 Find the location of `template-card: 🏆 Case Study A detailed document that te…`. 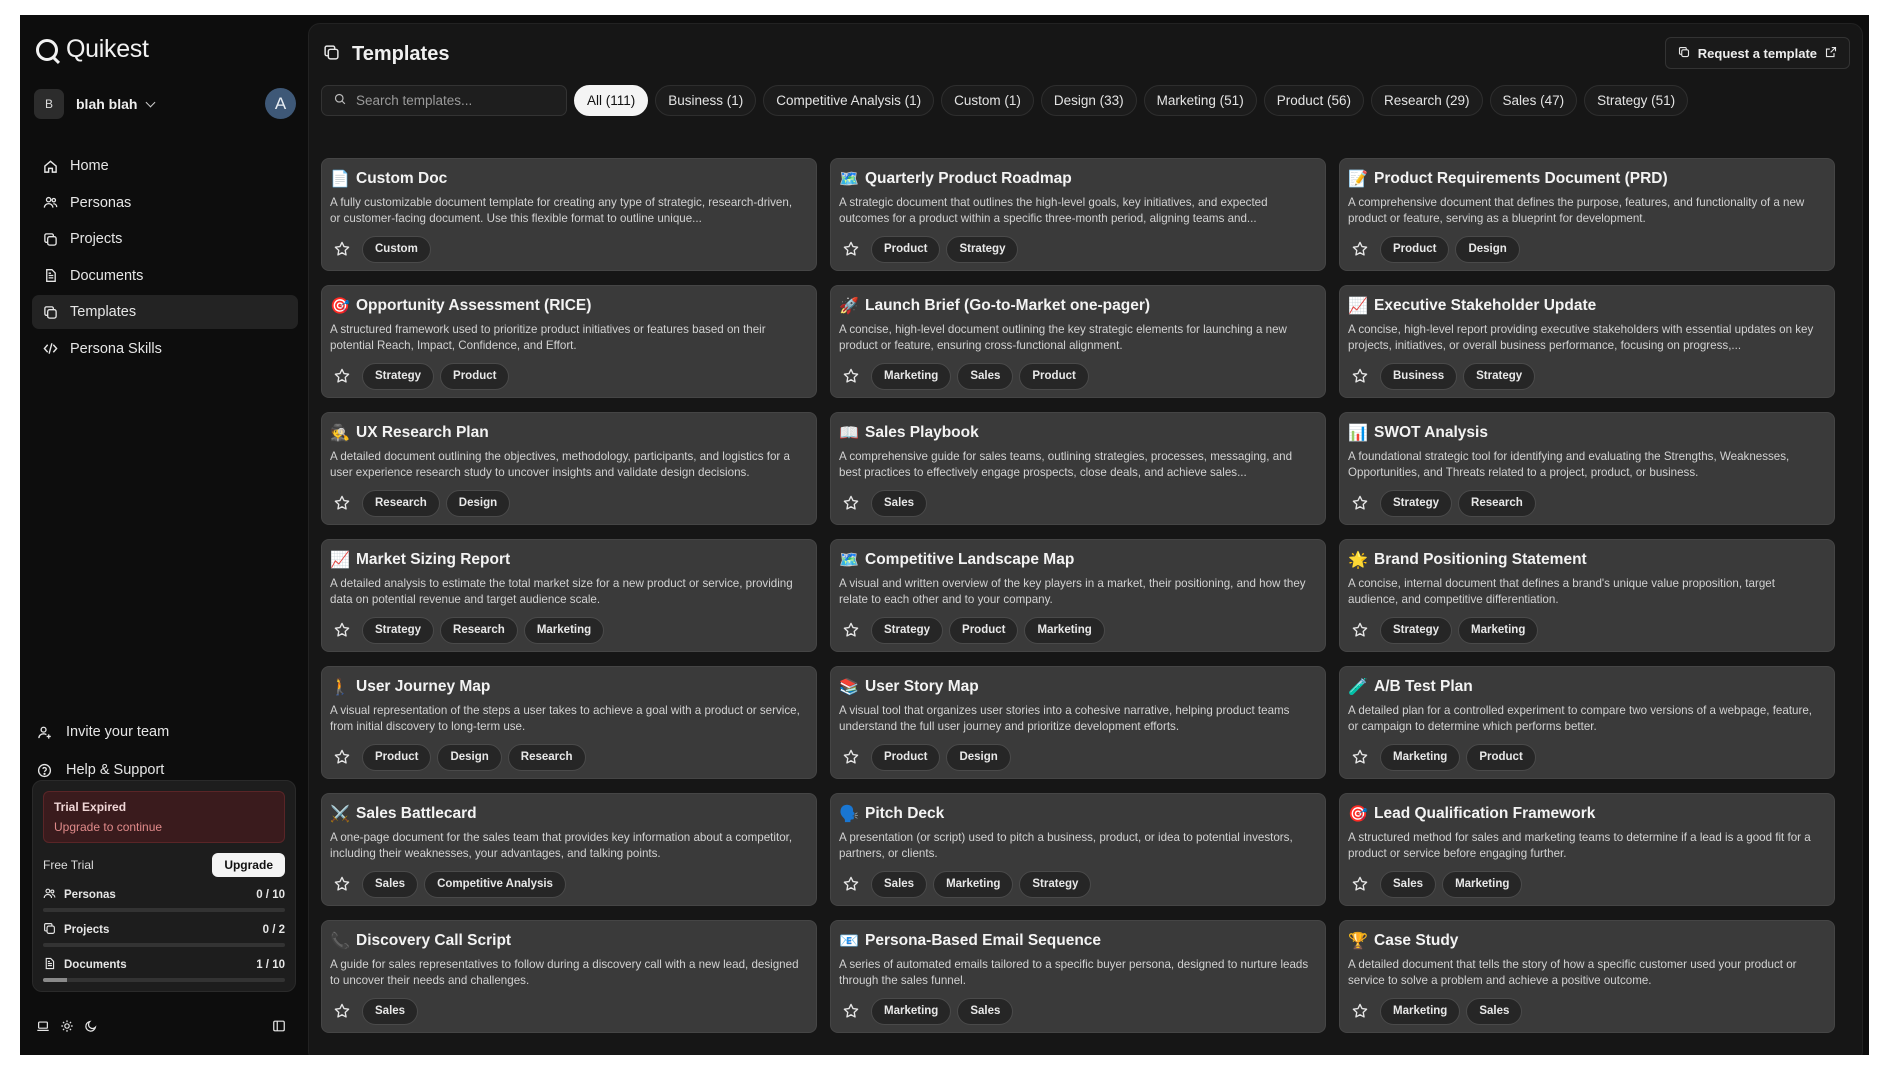

template-card: 🏆 Case Study A detailed document that te… is located at coordinates (1587, 976).